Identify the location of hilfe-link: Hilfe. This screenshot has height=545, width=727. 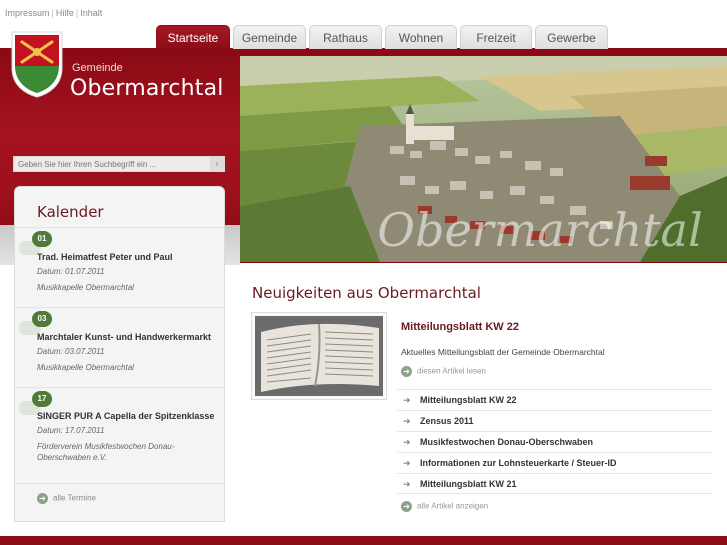
(65, 13).